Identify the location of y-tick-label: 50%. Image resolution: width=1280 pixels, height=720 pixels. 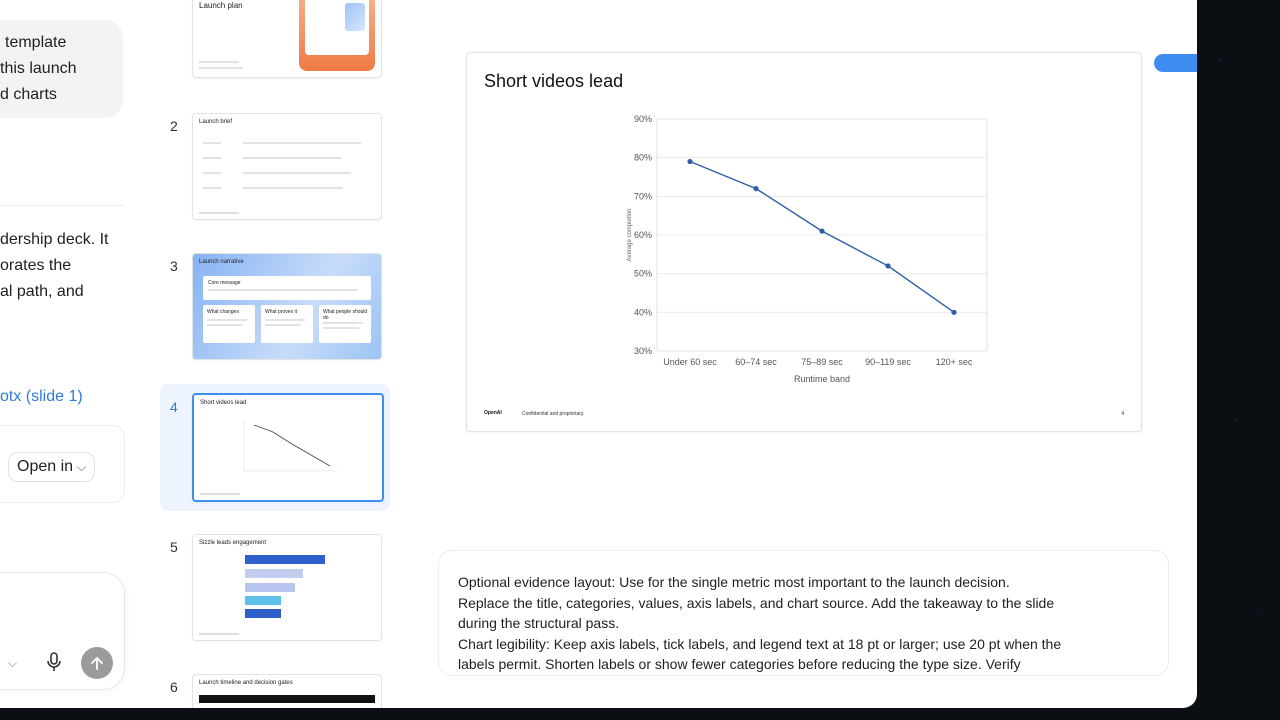
(643, 274).